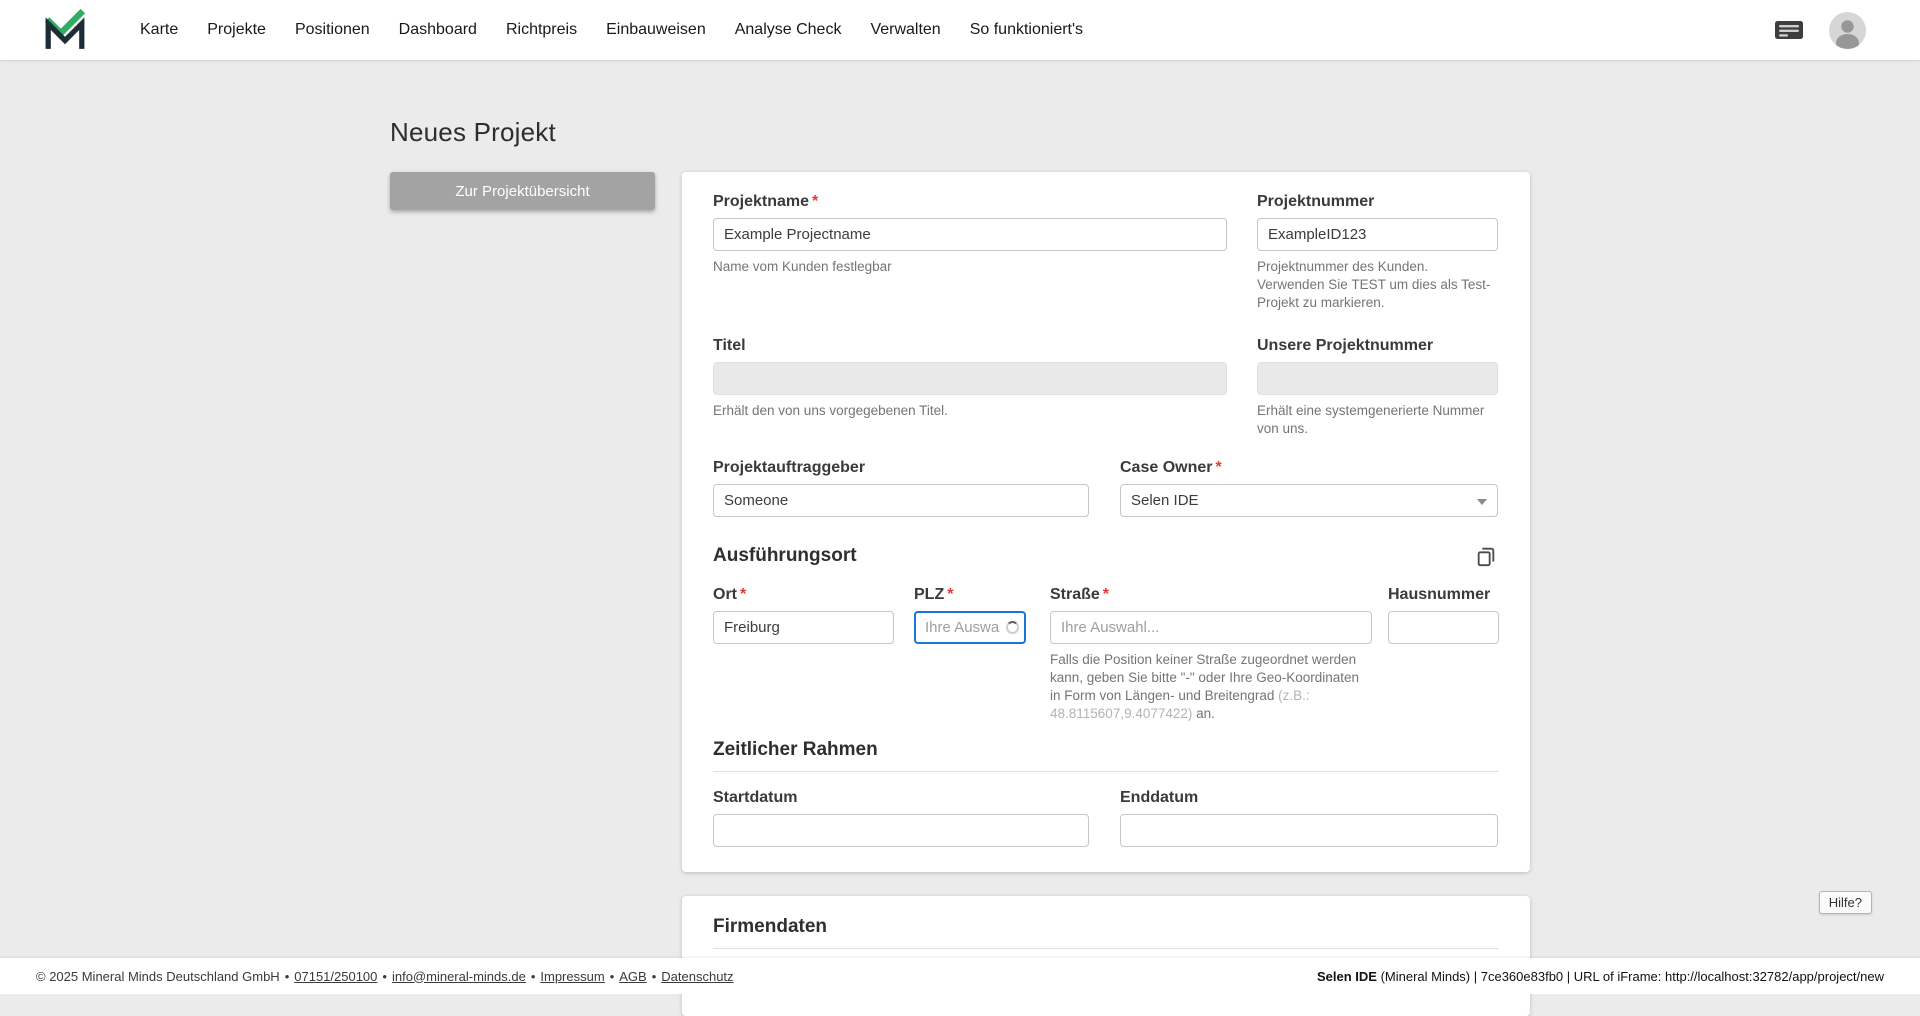 The height and width of the screenshot is (1016, 1920). I want to click on footer-link-phone: 07151/250100, so click(335, 976).